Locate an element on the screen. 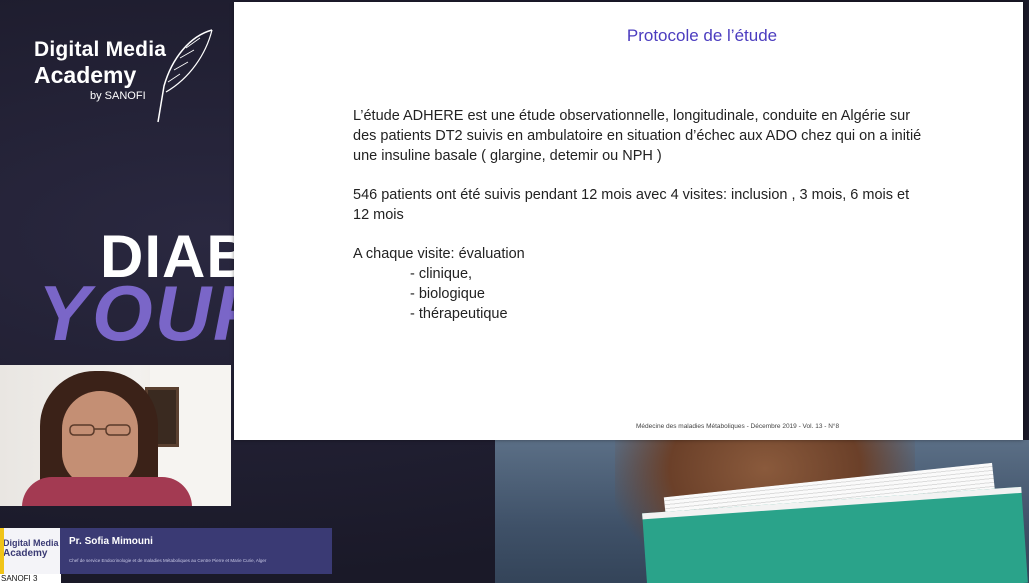 Image resolution: width=1029 pixels, height=583 pixels. glasses-icon is located at coordinates (100, 430).